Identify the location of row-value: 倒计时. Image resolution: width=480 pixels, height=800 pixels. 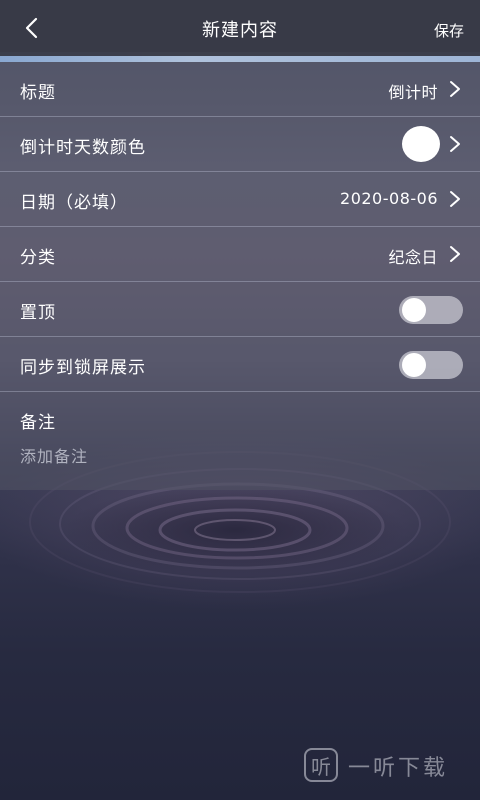
(413, 92).